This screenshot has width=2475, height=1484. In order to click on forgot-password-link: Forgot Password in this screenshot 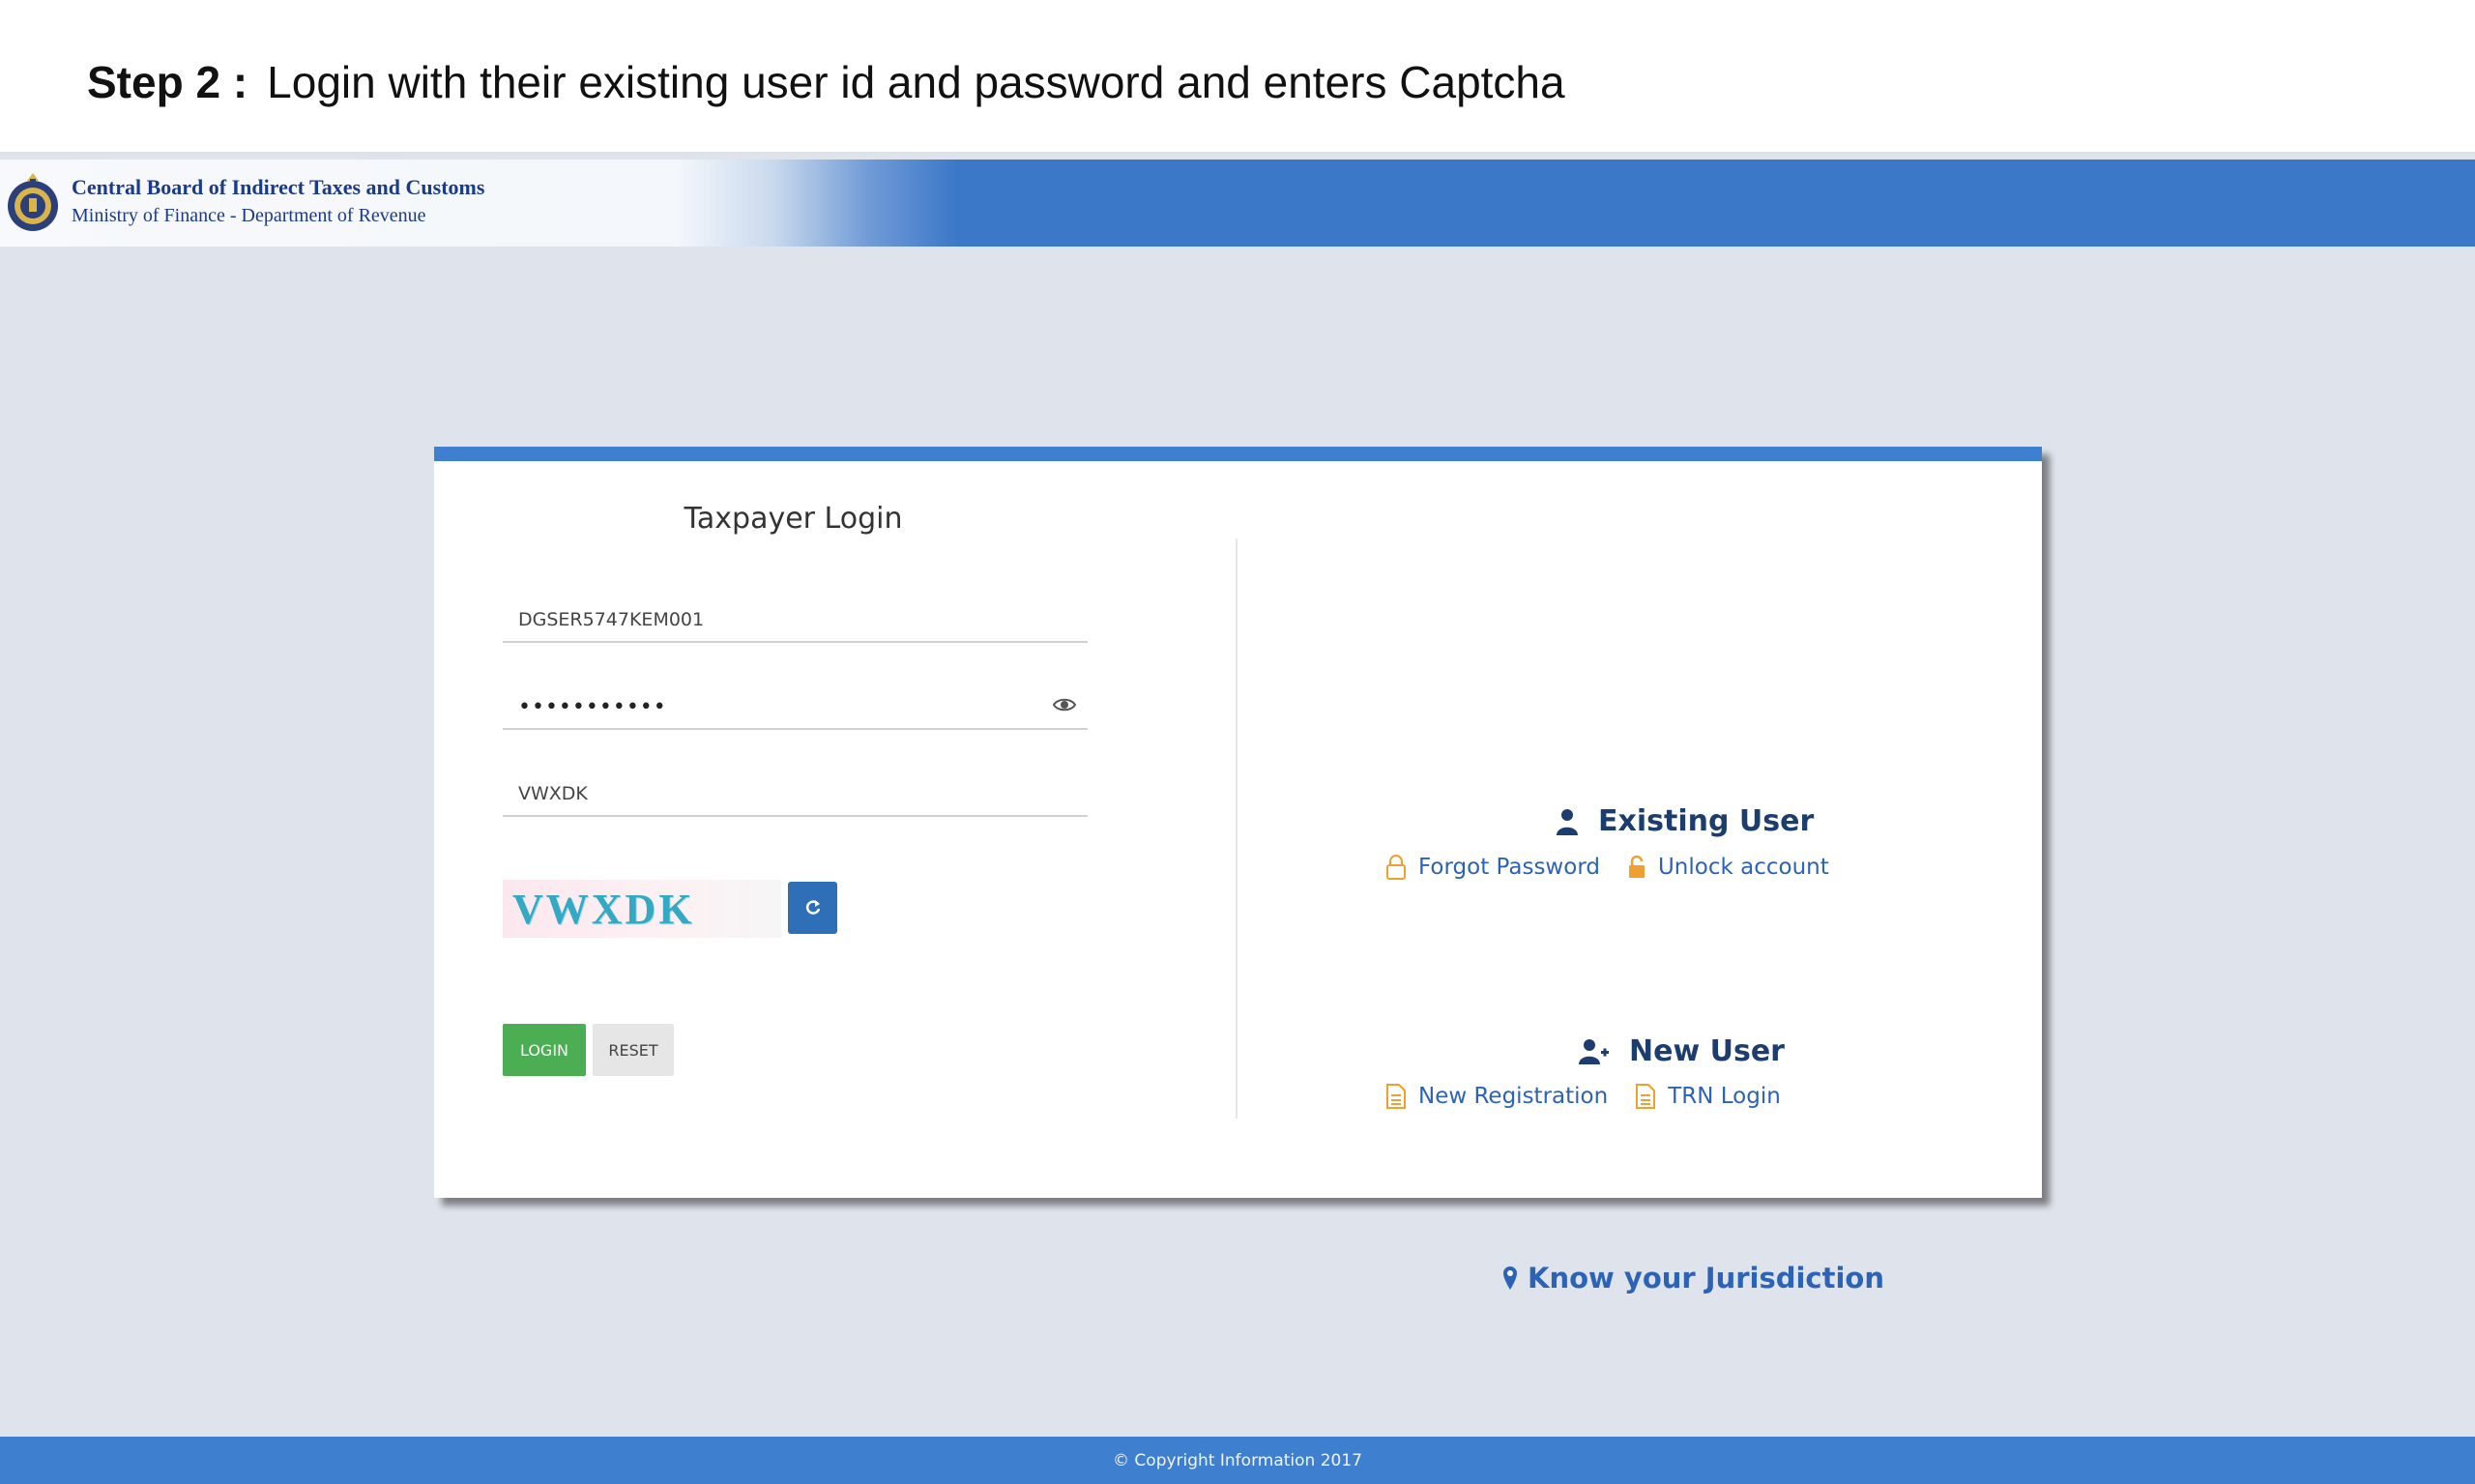, I will do `click(1492, 867)`.